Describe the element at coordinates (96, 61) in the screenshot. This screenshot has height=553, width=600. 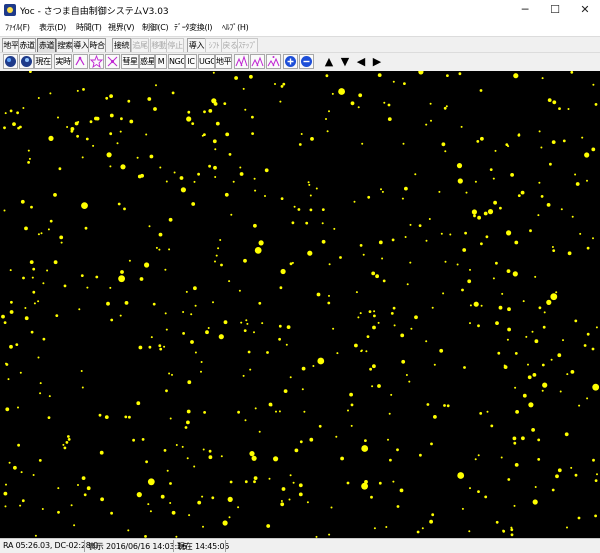
I see `constellation-line-icon` at that location.